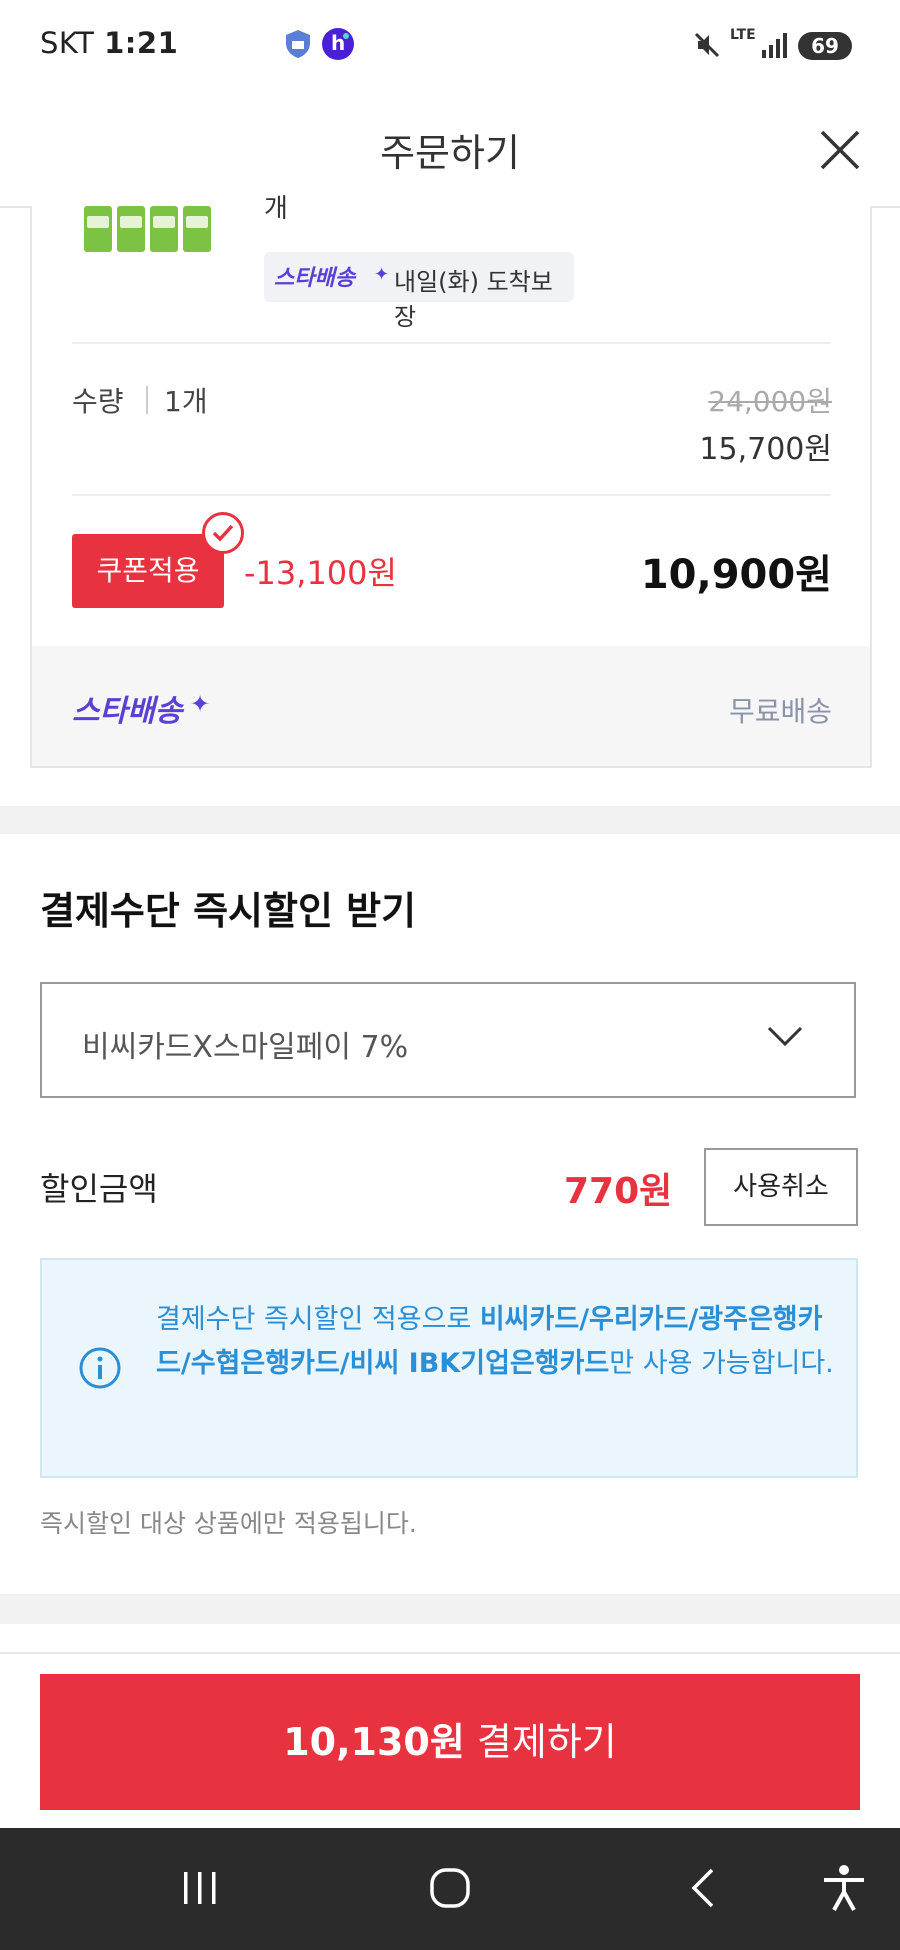 Image resolution: width=900 pixels, height=1950 pixels. I want to click on coupon-discount: -13,100원, so click(320, 573).